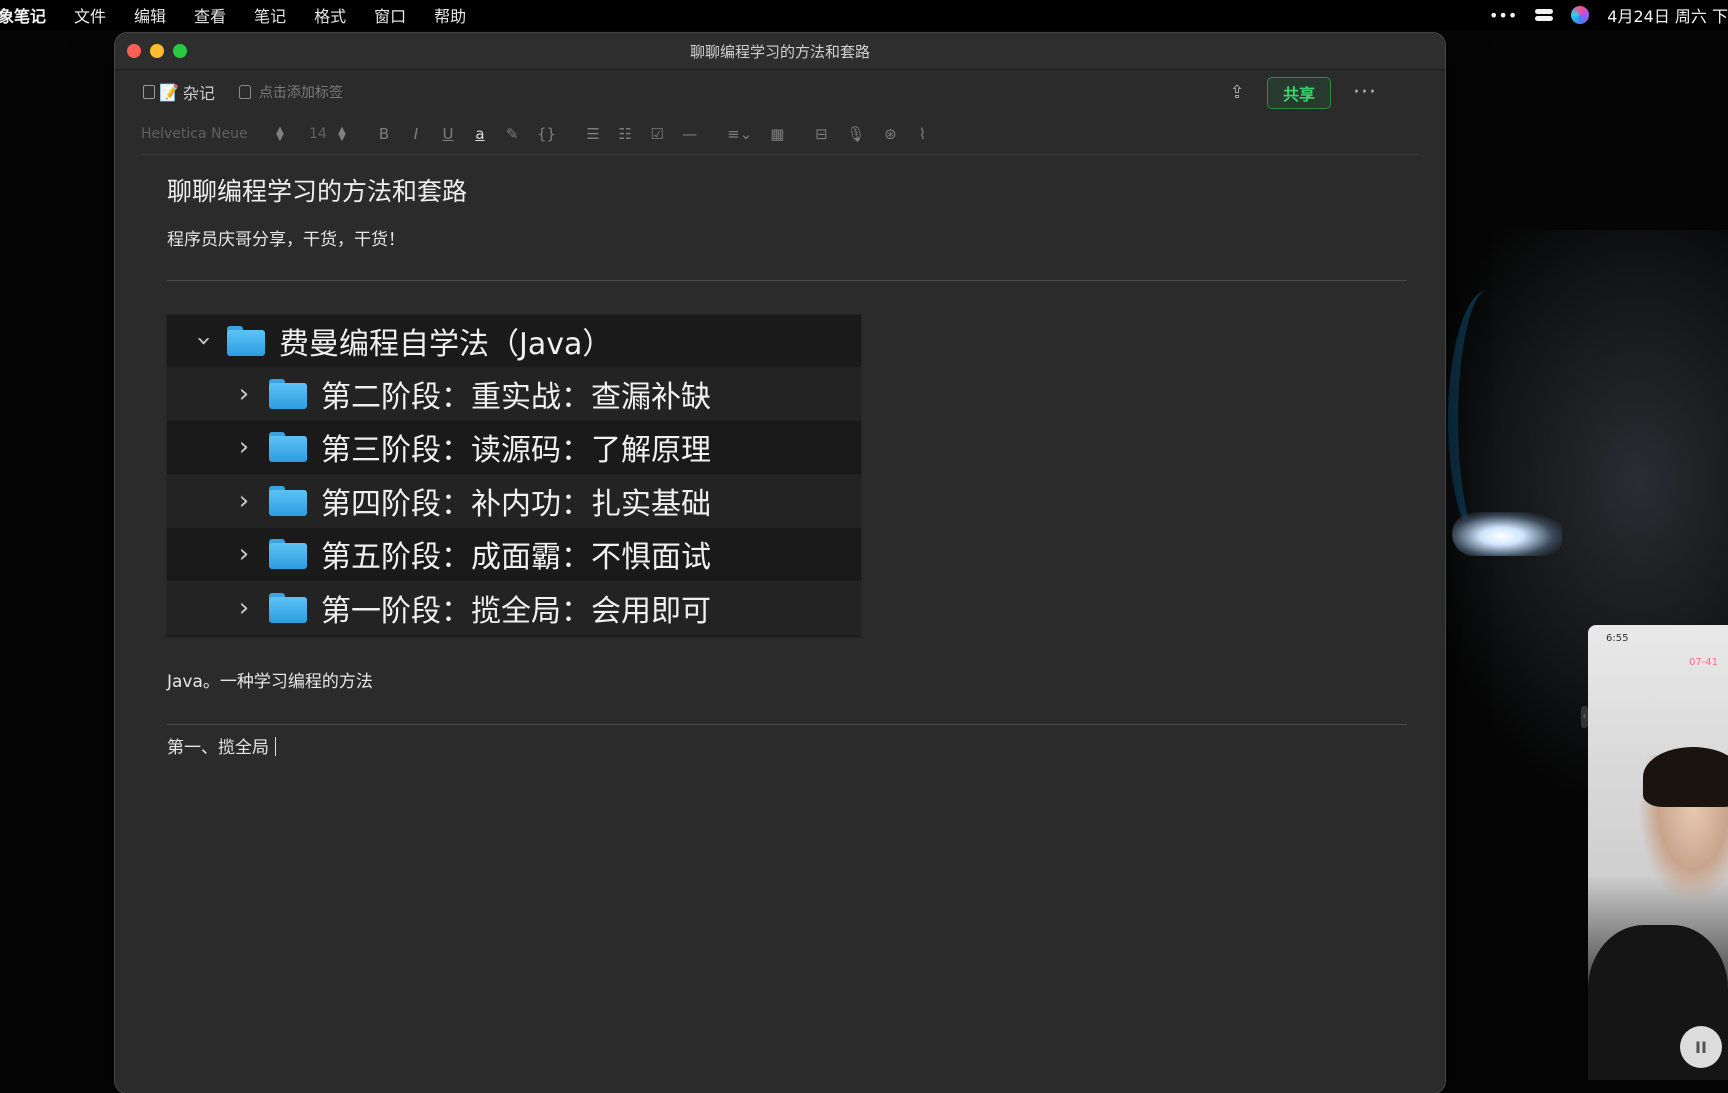 This screenshot has width=1728, height=1093. I want to click on notebook-icon, so click(149, 92).